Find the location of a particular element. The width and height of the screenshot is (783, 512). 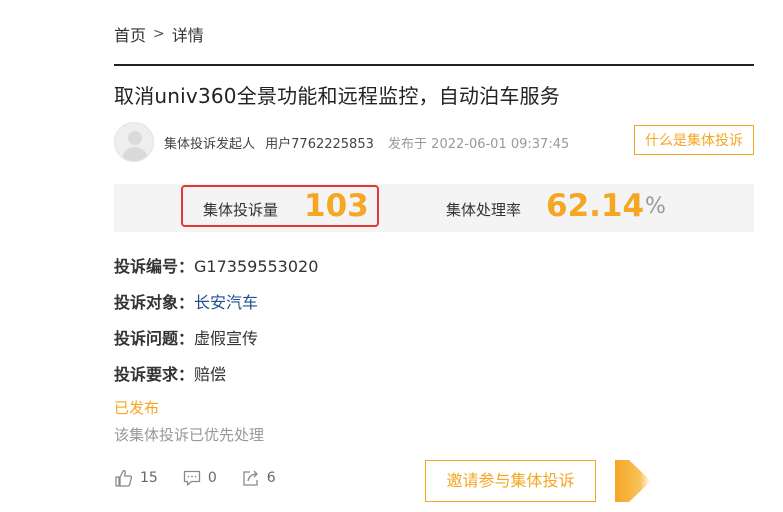

complaint-request-value: 赔偿 is located at coordinates (210, 374).